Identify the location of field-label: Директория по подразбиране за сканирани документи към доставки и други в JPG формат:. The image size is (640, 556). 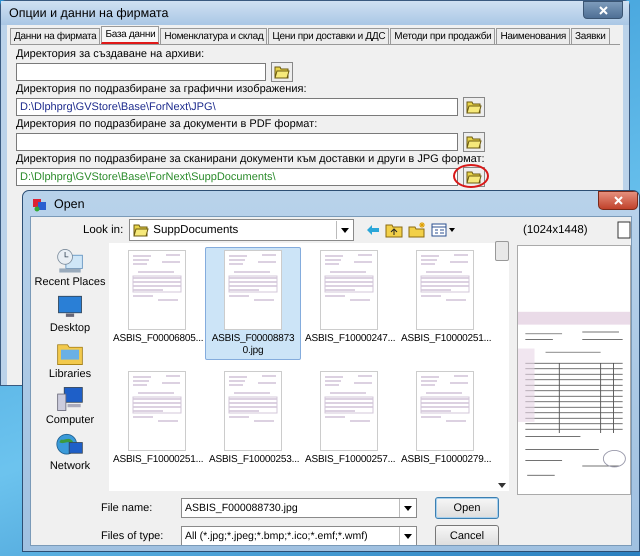
(250, 159).